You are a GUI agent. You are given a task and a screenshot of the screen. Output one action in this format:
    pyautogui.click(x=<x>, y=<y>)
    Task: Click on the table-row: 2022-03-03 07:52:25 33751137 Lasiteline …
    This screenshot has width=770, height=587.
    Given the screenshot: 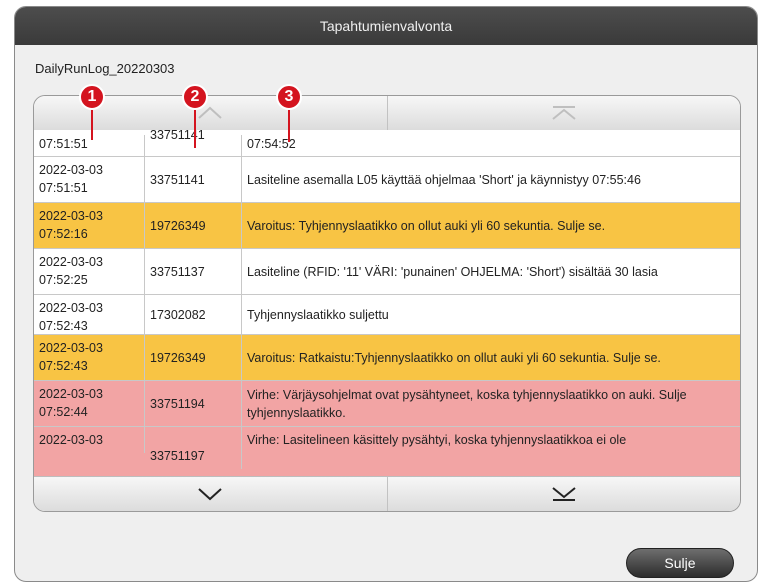 What is the action you would take?
    pyautogui.click(x=387, y=272)
    